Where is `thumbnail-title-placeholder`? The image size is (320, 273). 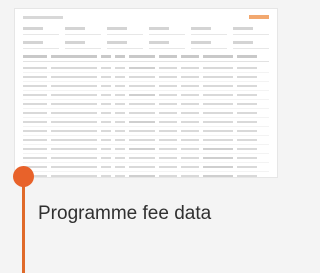
thumbnail-title-placeholder is located at coordinates (43, 17).